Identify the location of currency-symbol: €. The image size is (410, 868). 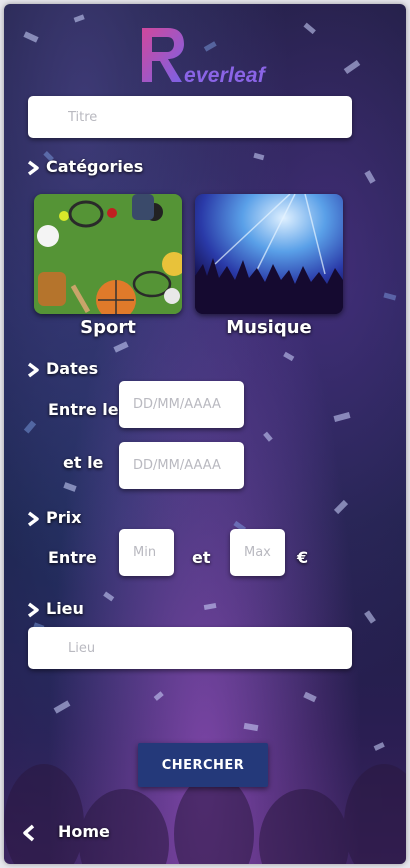
(303, 557).